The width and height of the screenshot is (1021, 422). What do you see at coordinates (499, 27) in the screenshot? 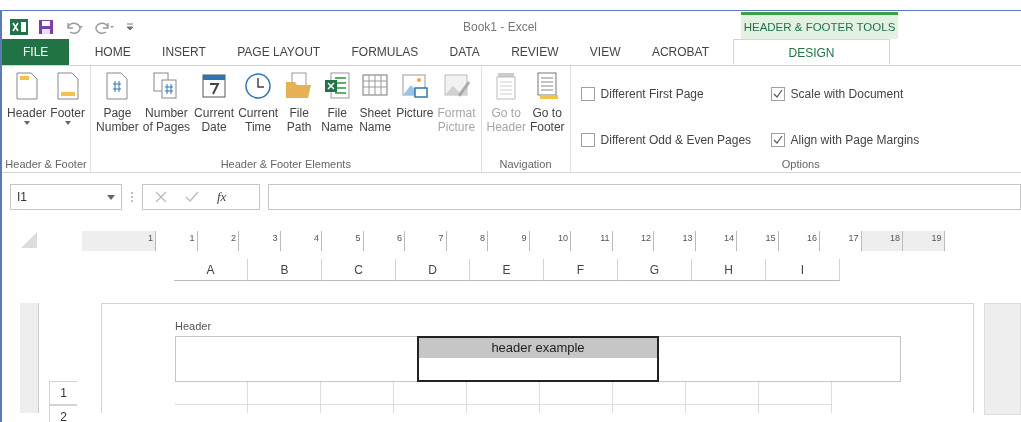
I see `window-title: Book1 - Excel` at bounding box center [499, 27].